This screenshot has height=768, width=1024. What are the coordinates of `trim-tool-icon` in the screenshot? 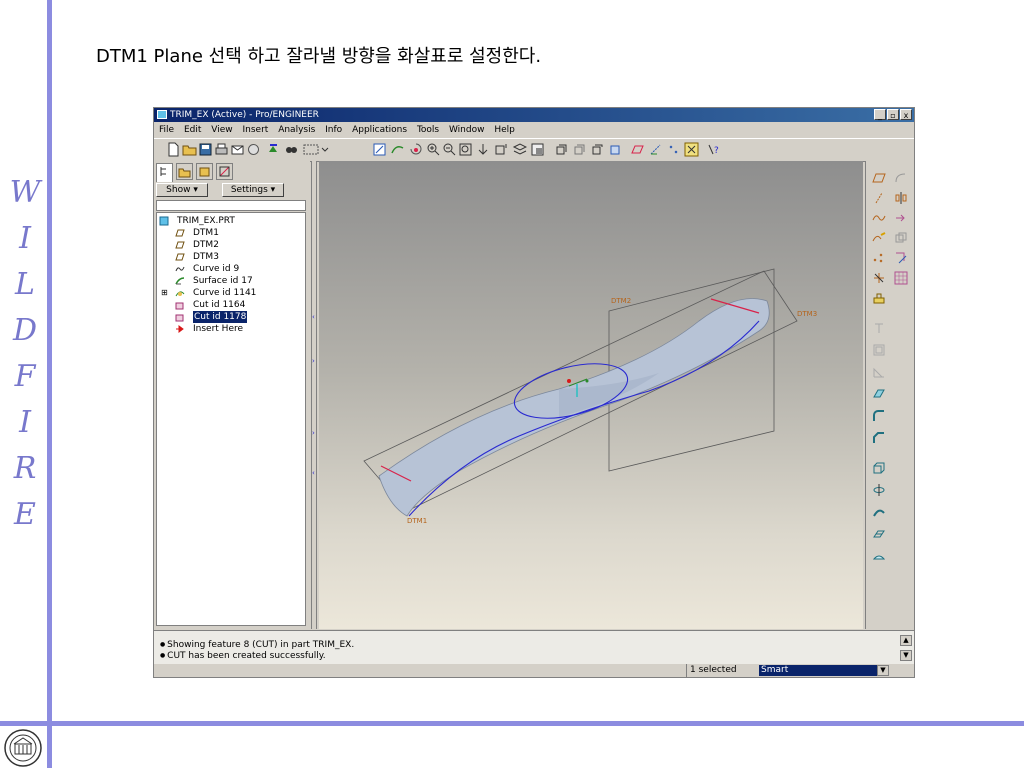 It's located at (901, 258).